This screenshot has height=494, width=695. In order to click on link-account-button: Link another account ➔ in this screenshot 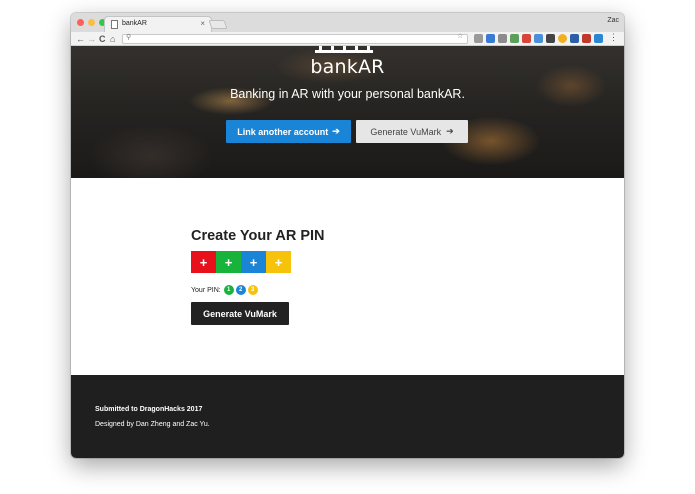, I will do `click(288, 131)`.